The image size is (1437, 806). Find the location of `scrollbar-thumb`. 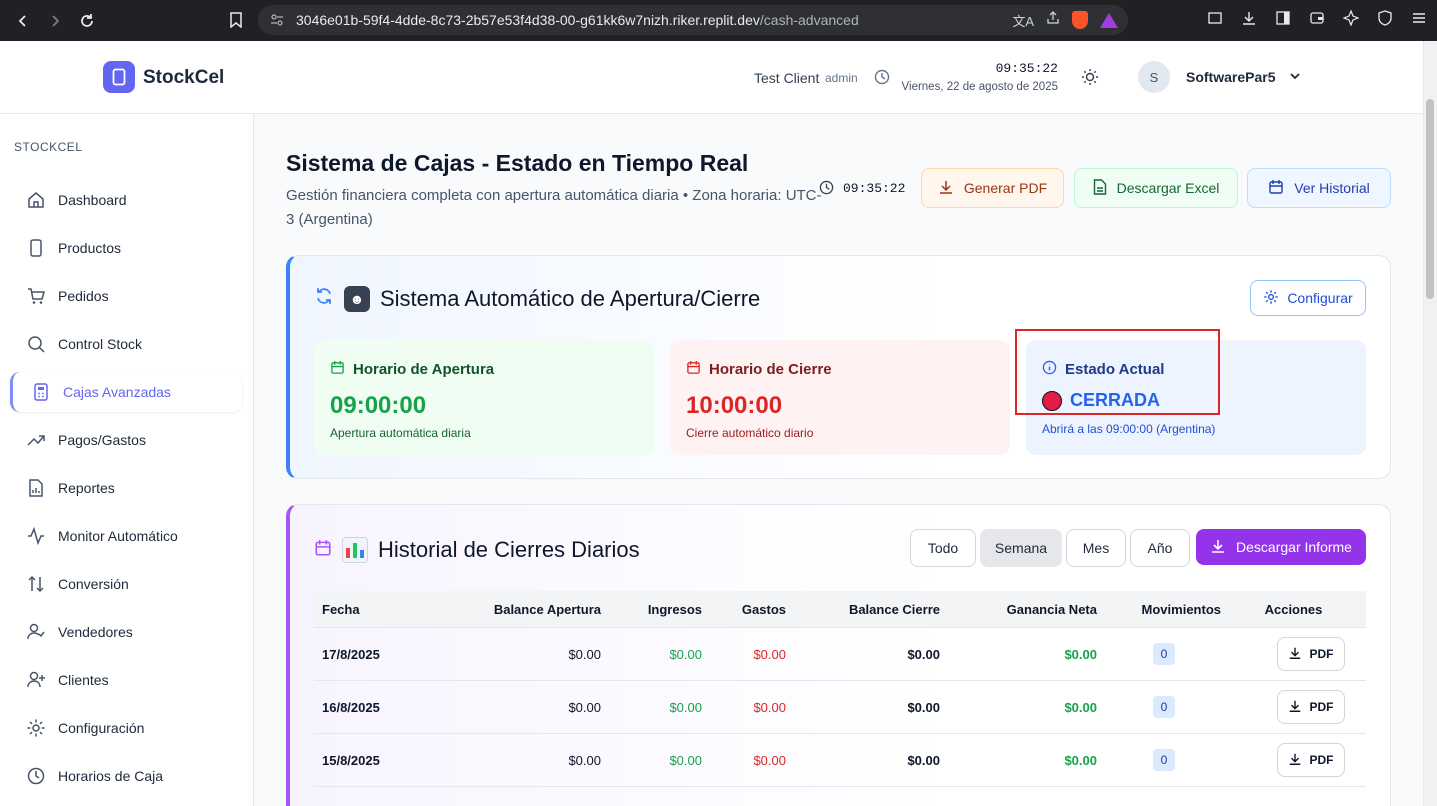

scrollbar-thumb is located at coordinates (1430, 199).